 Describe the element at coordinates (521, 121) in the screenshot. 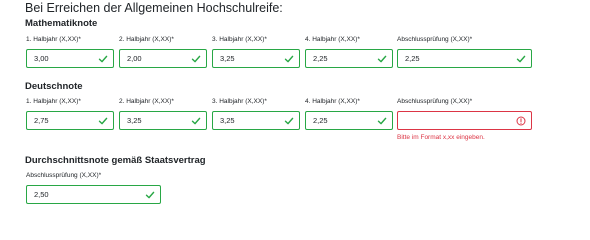

I see `error-icon` at that location.